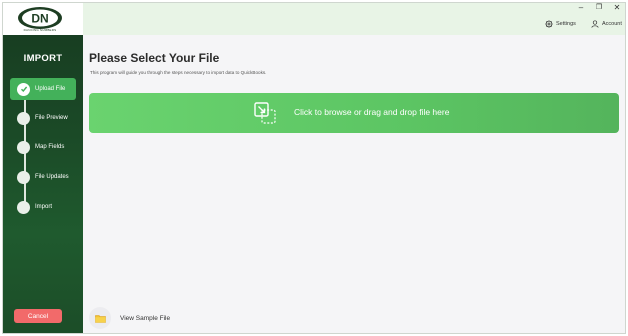  Describe the element at coordinates (581, 9) in the screenshot. I see `minimize-button: –` at that location.